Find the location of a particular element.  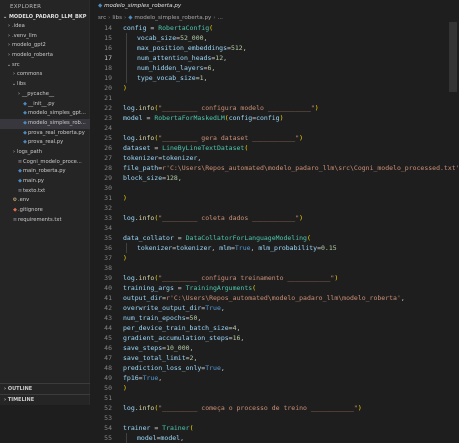

code-line: 45 gradient_accumulation_steps=16, is located at coordinates (274, 338).